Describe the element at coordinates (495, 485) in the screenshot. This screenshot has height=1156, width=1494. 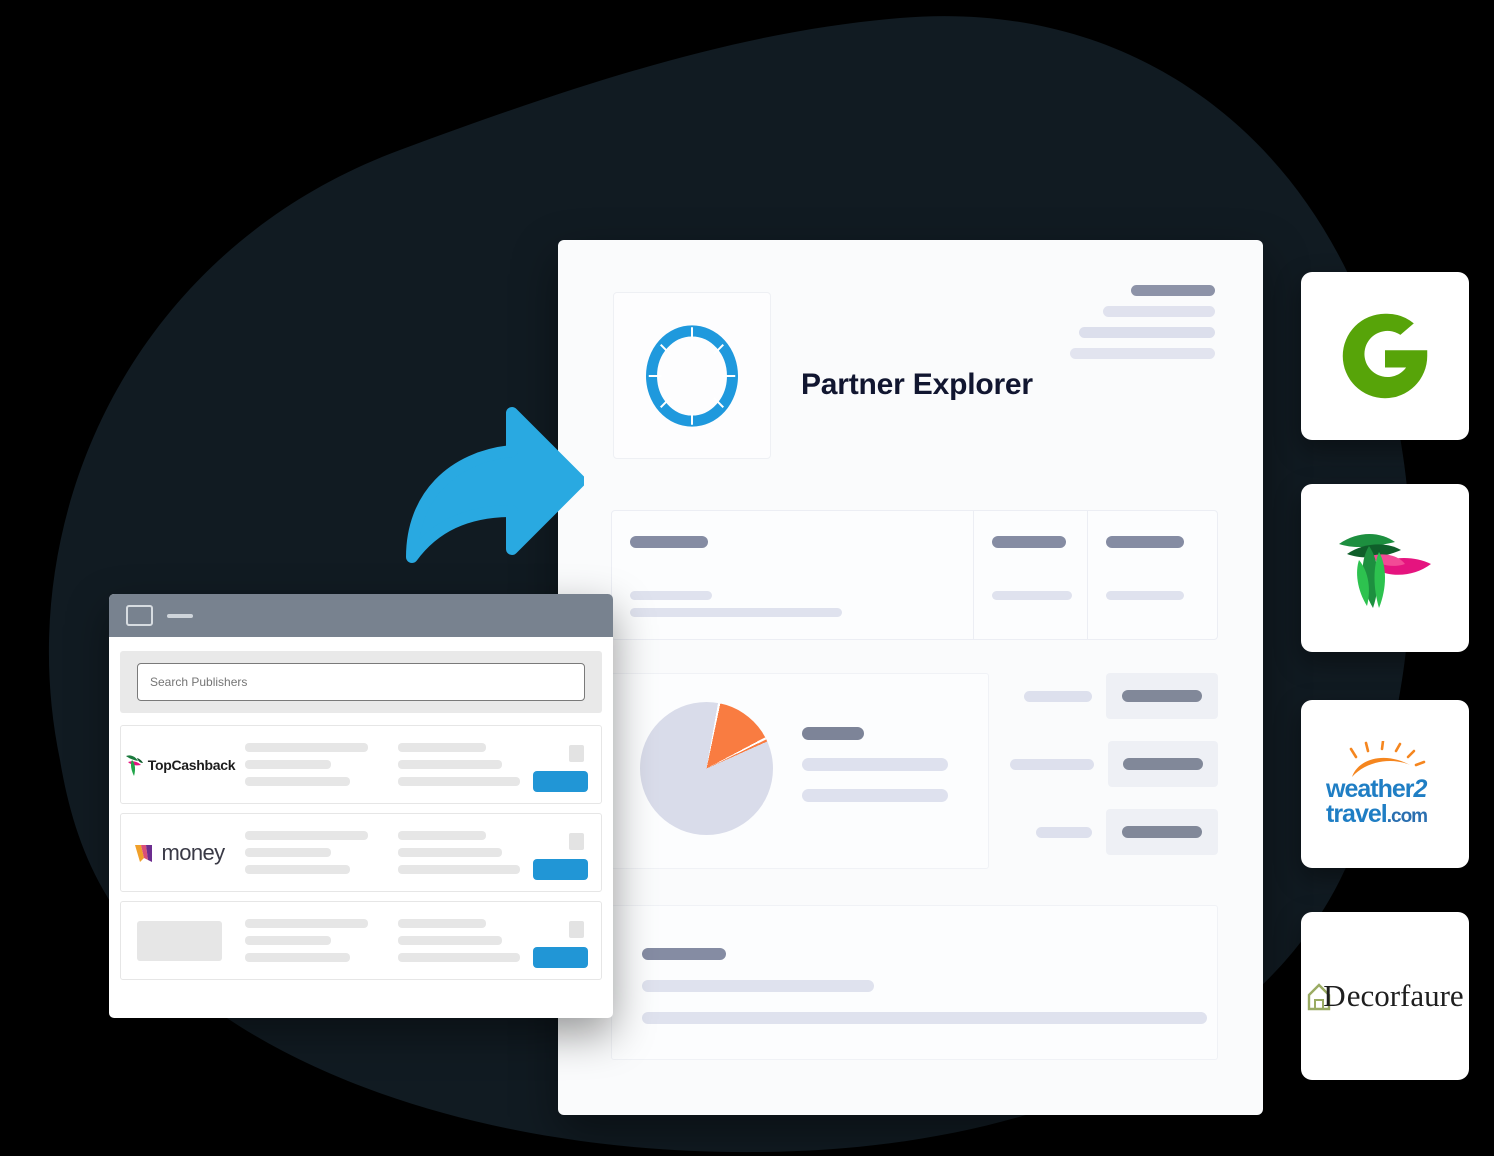
I see `share-arrow-icon` at that location.